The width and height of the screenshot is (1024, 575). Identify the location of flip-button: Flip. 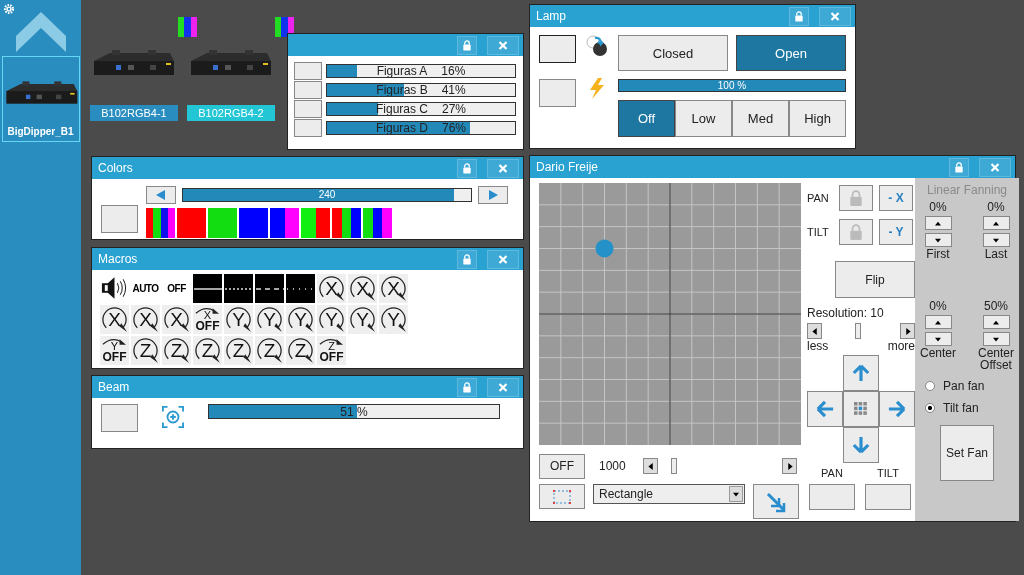
(875, 279).